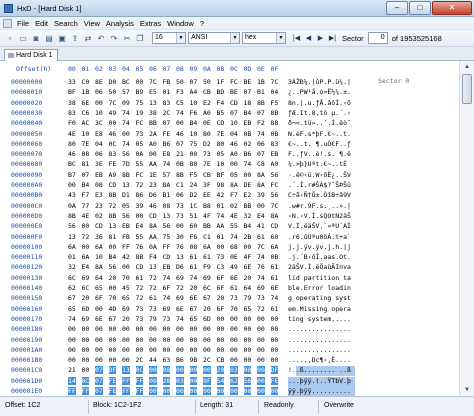 Image resolution: width=474 pixels, height=416 pixels. Describe the element at coordinates (261, 164) in the screenshot. I see `hex-byte: C8` at that location.